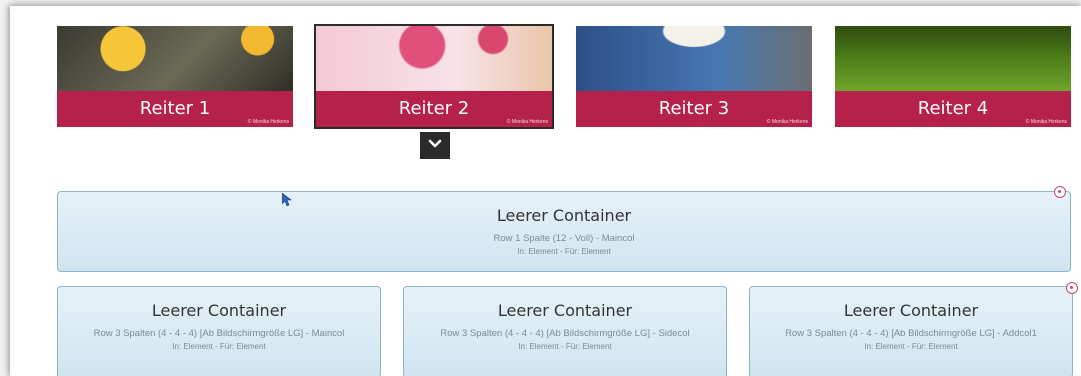 This screenshot has width=1081, height=376. I want to click on tab-bar: Reiter 3 © Monika Herkens, so click(694, 109).